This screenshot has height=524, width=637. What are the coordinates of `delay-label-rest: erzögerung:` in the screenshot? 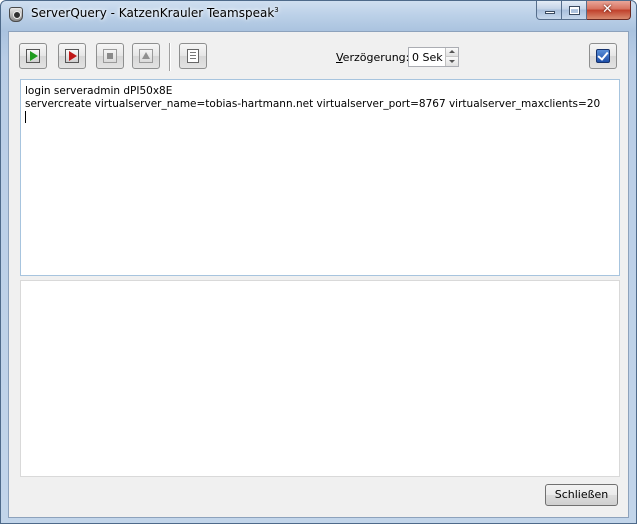 It's located at (376, 57).